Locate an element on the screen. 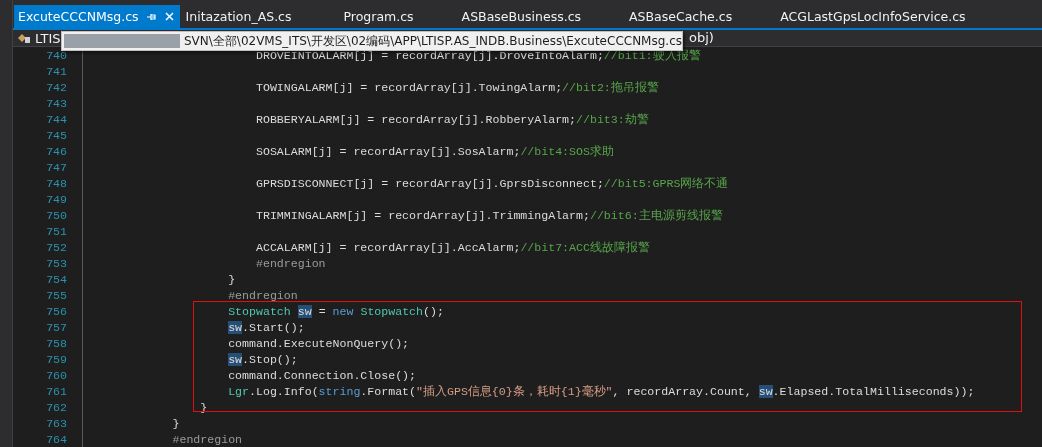  line-number: 753 is located at coordinates (56, 263).